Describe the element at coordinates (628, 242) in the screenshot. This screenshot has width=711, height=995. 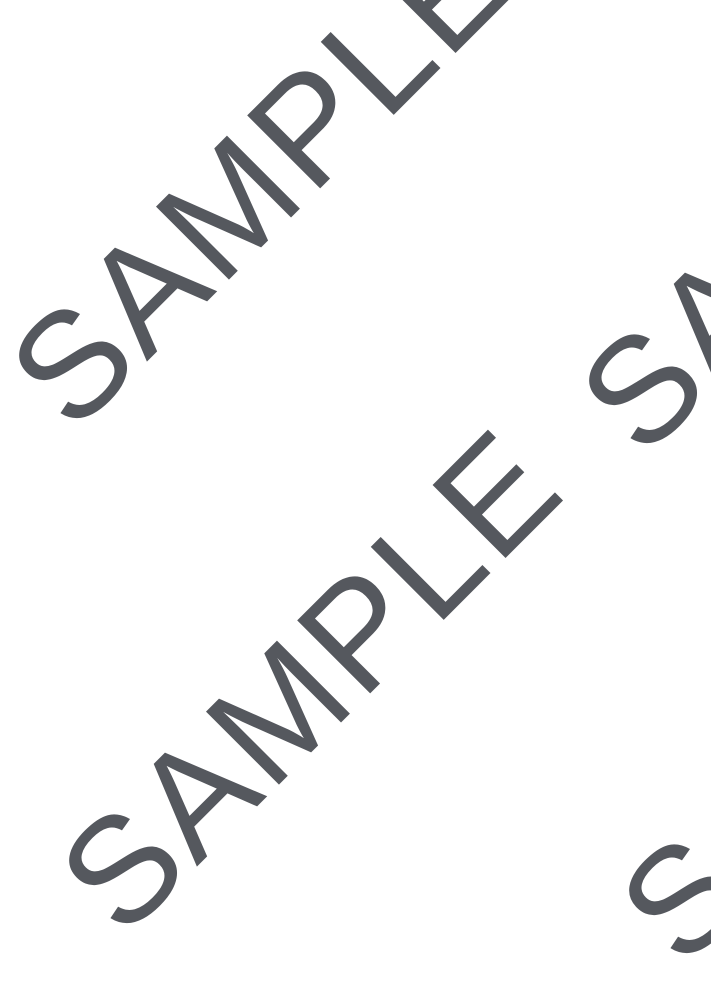
I see `sample-watermark-top-right: SAMPLE` at that location.